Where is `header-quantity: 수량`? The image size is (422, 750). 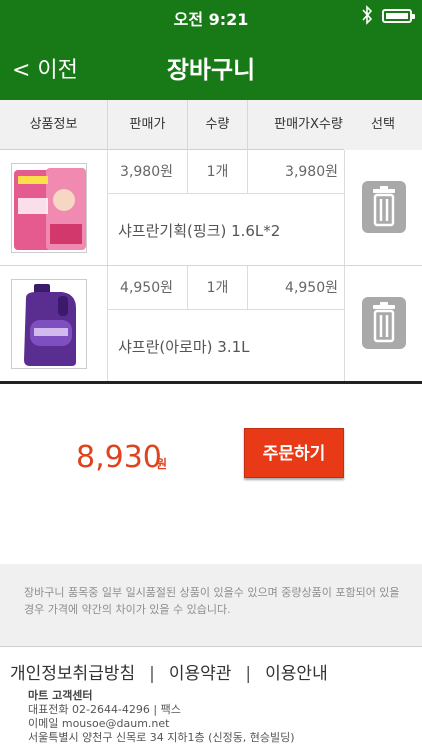
header-quantity: 수량 is located at coordinates (218, 125).